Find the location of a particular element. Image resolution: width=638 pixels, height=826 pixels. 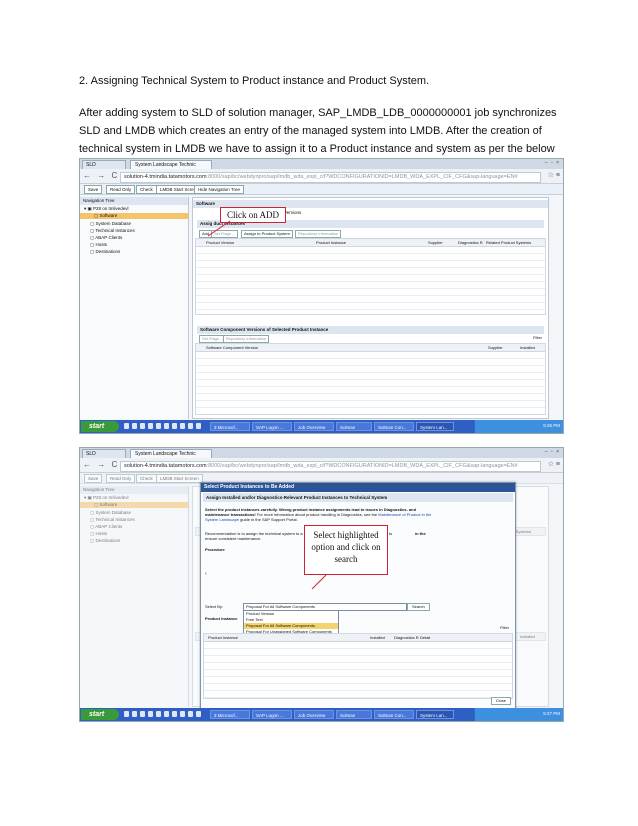

clock: 5:27 PM is located at coordinates (551, 713).